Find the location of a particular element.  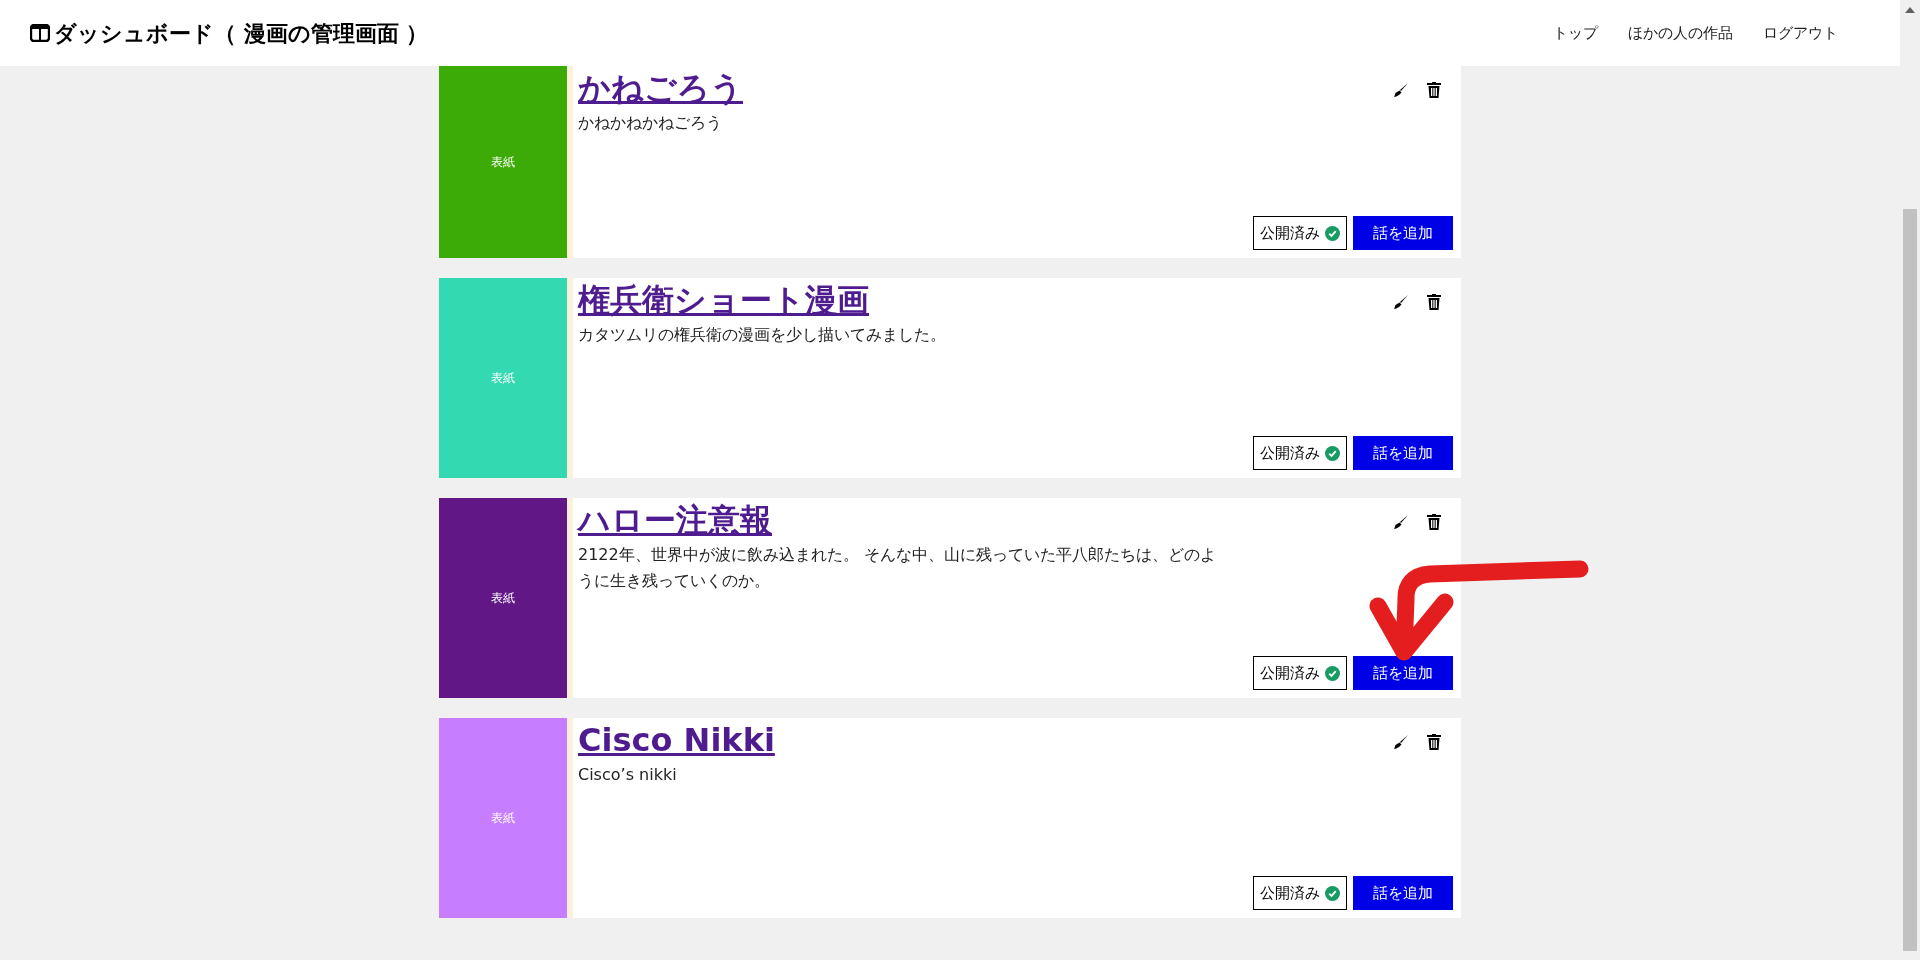

page-title: ダッシュボード（ 漫画の管理画面 ） is located at coordinates (241, 33).